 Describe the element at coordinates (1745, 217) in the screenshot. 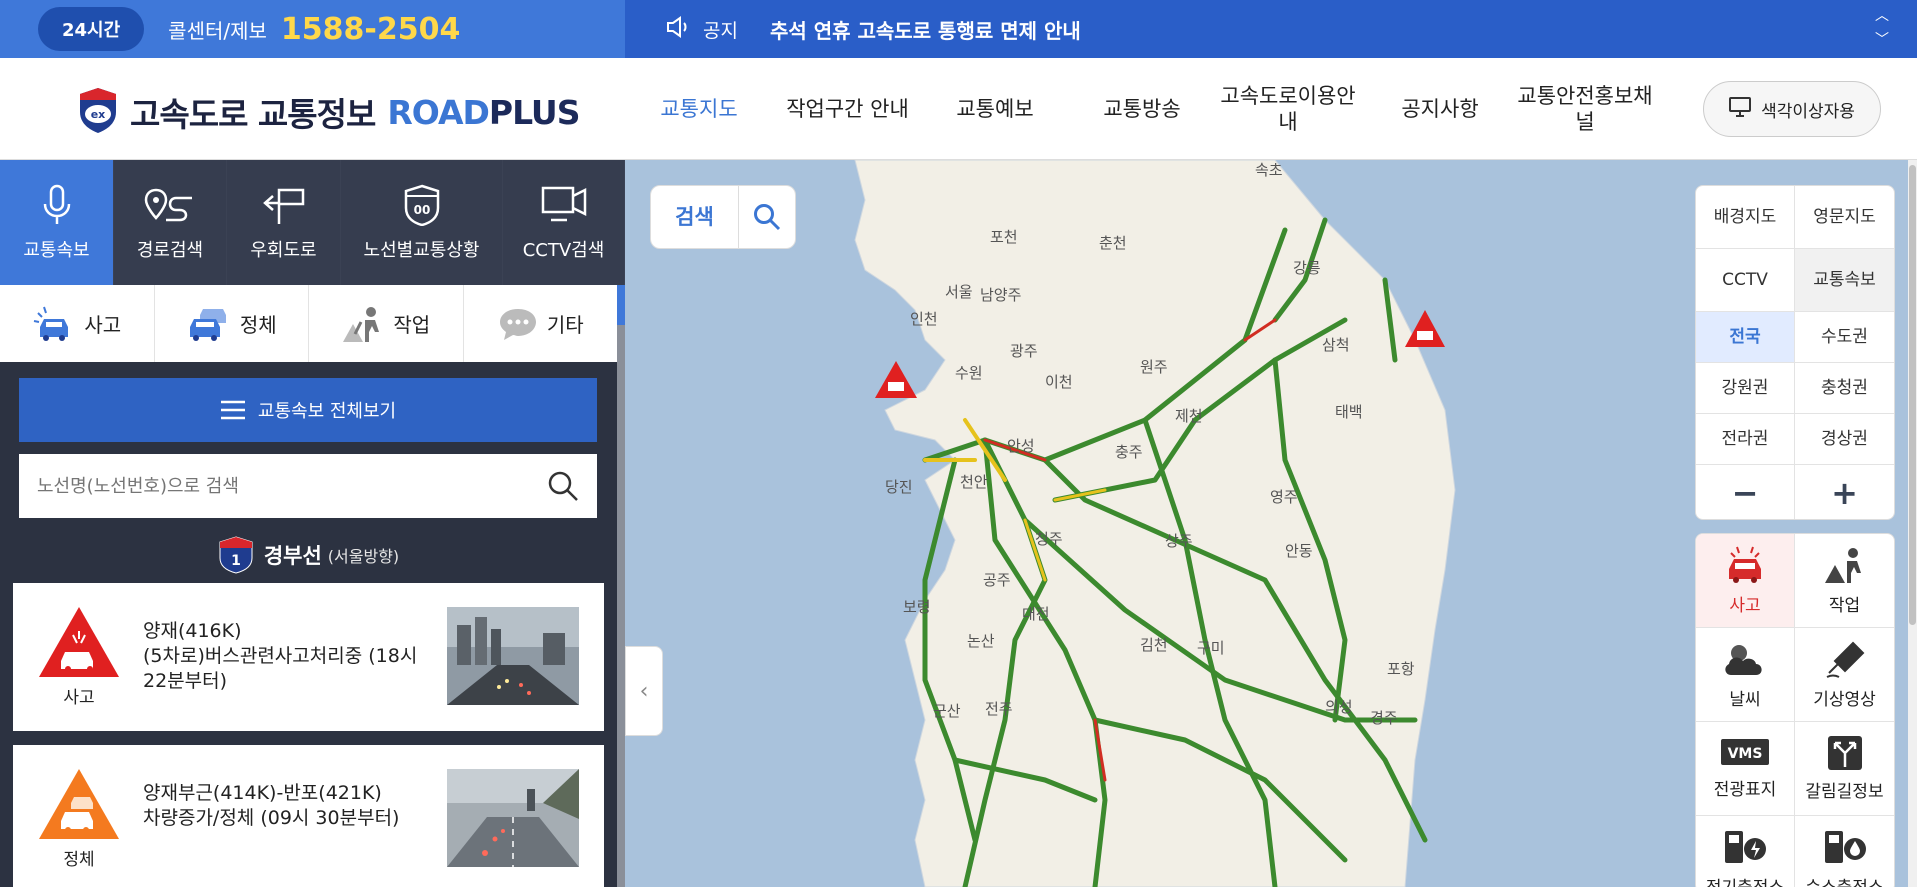

I see `background-map-button: 배경지도` at that location.